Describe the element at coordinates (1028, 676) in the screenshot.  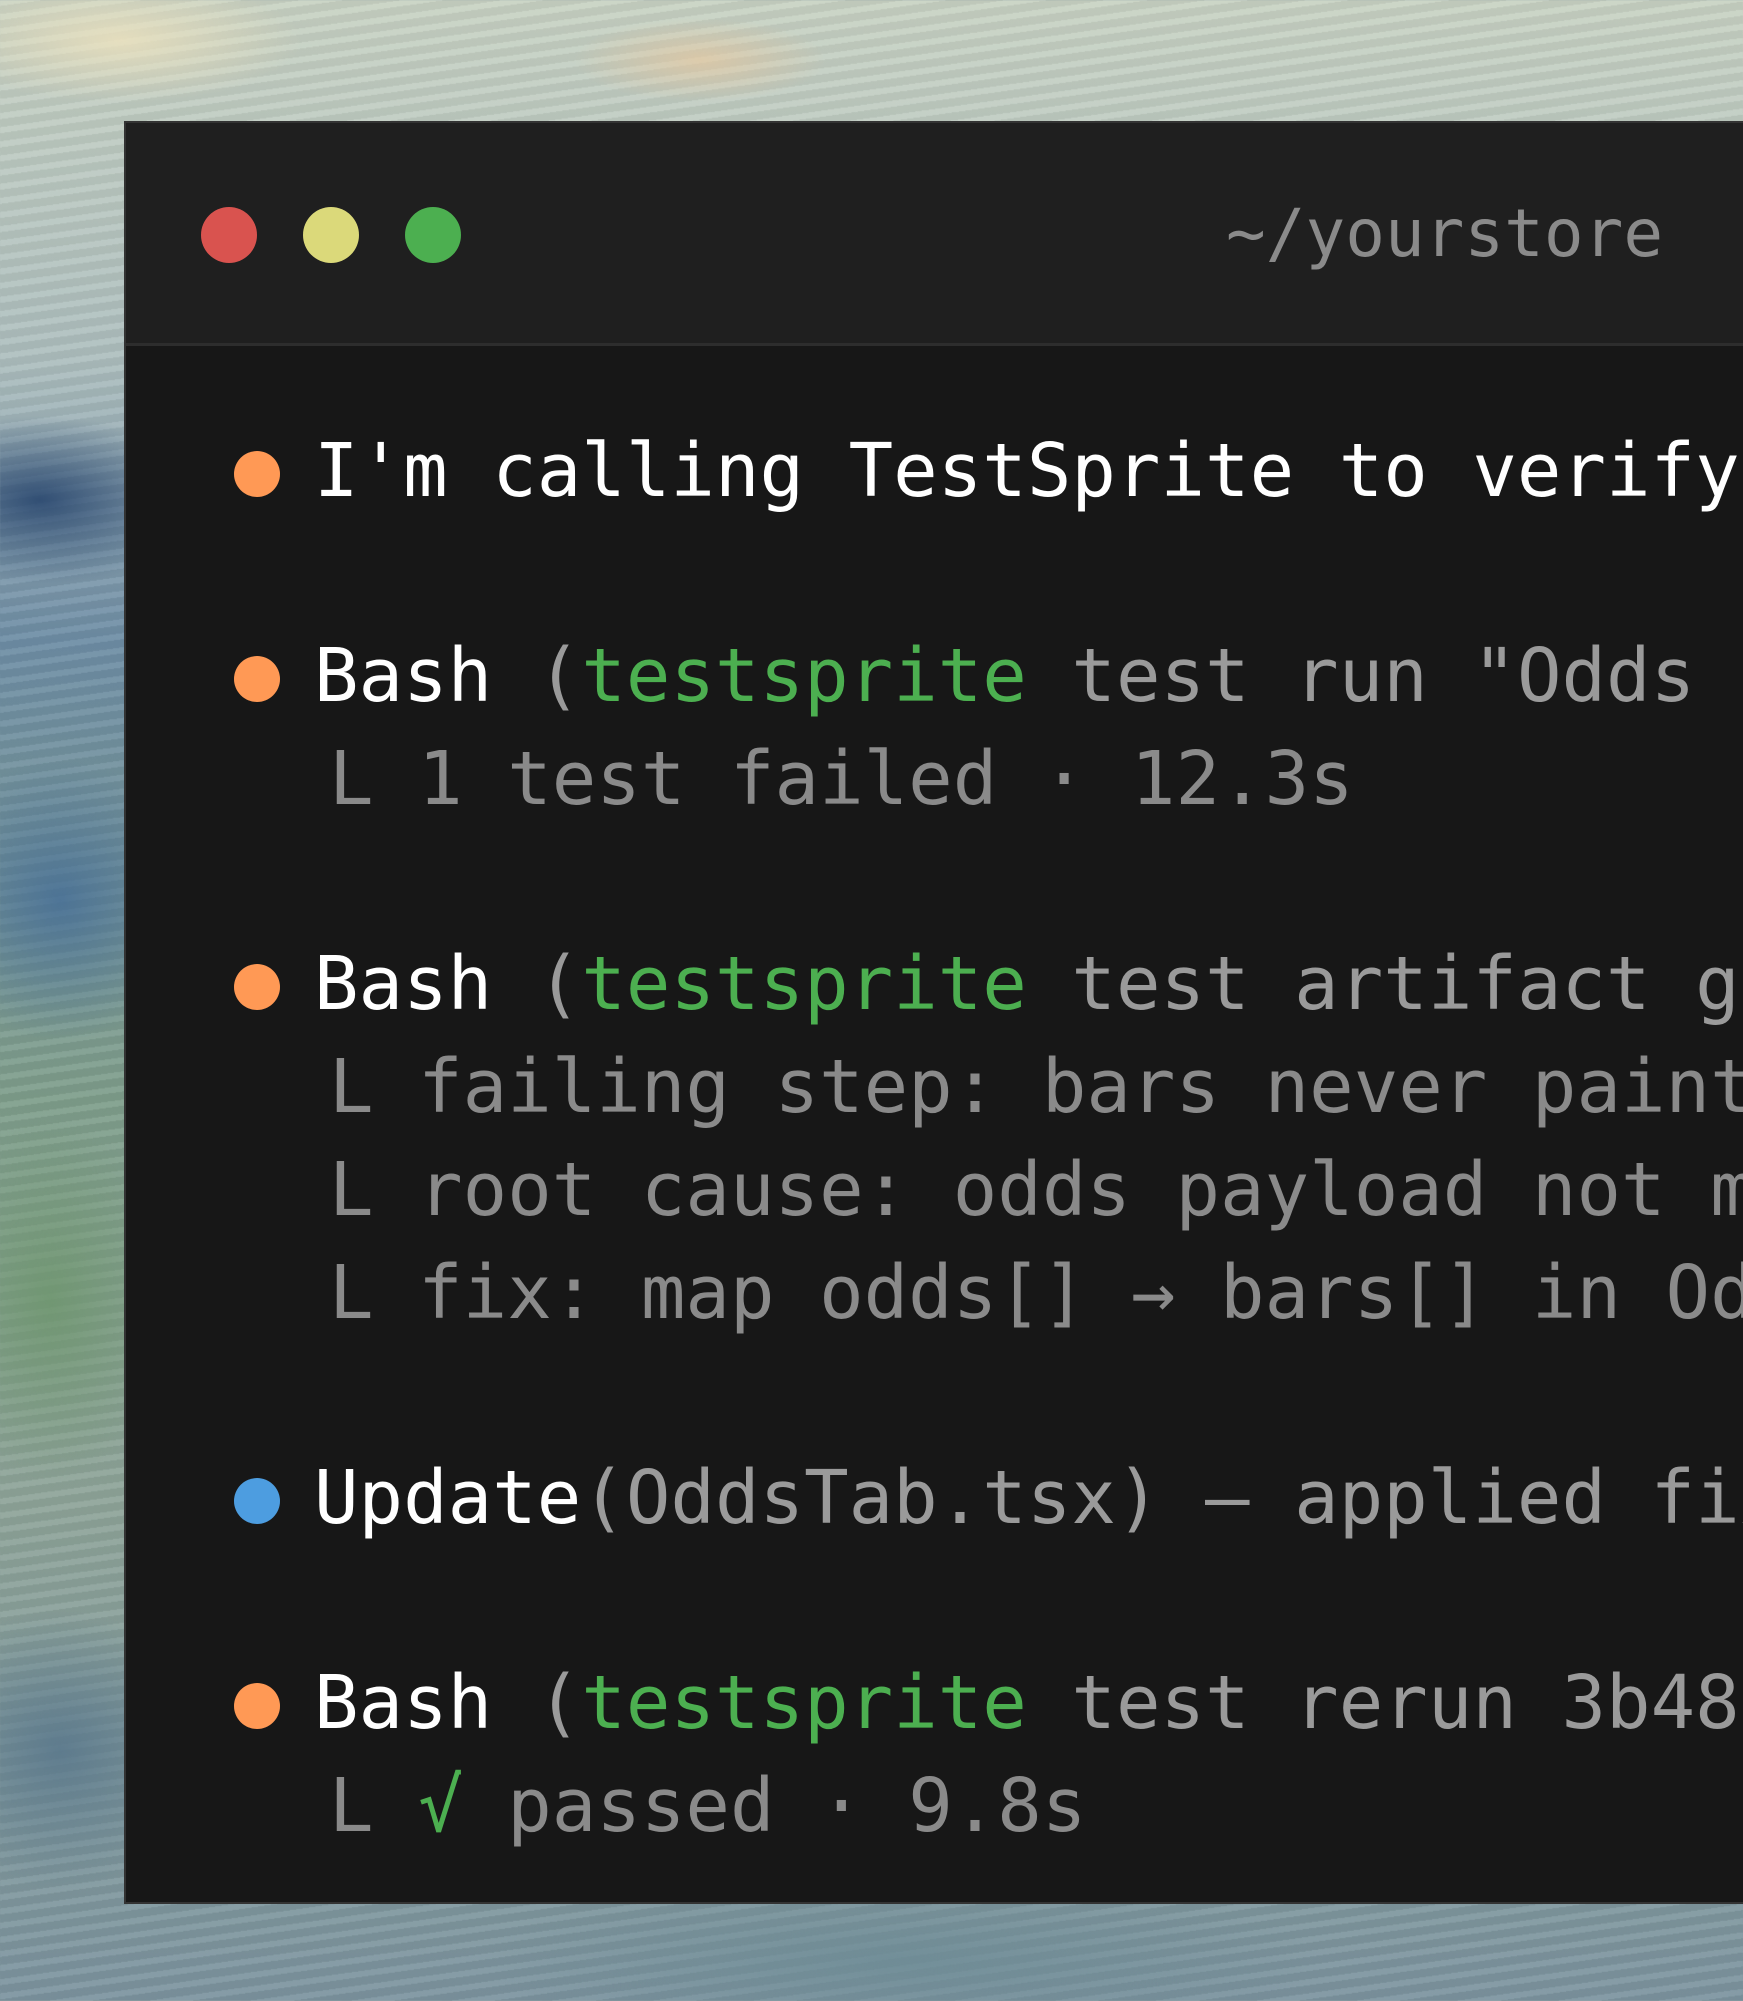
I see `step1-command-line: Bash (testsprite test run "Odds ta` at that location.